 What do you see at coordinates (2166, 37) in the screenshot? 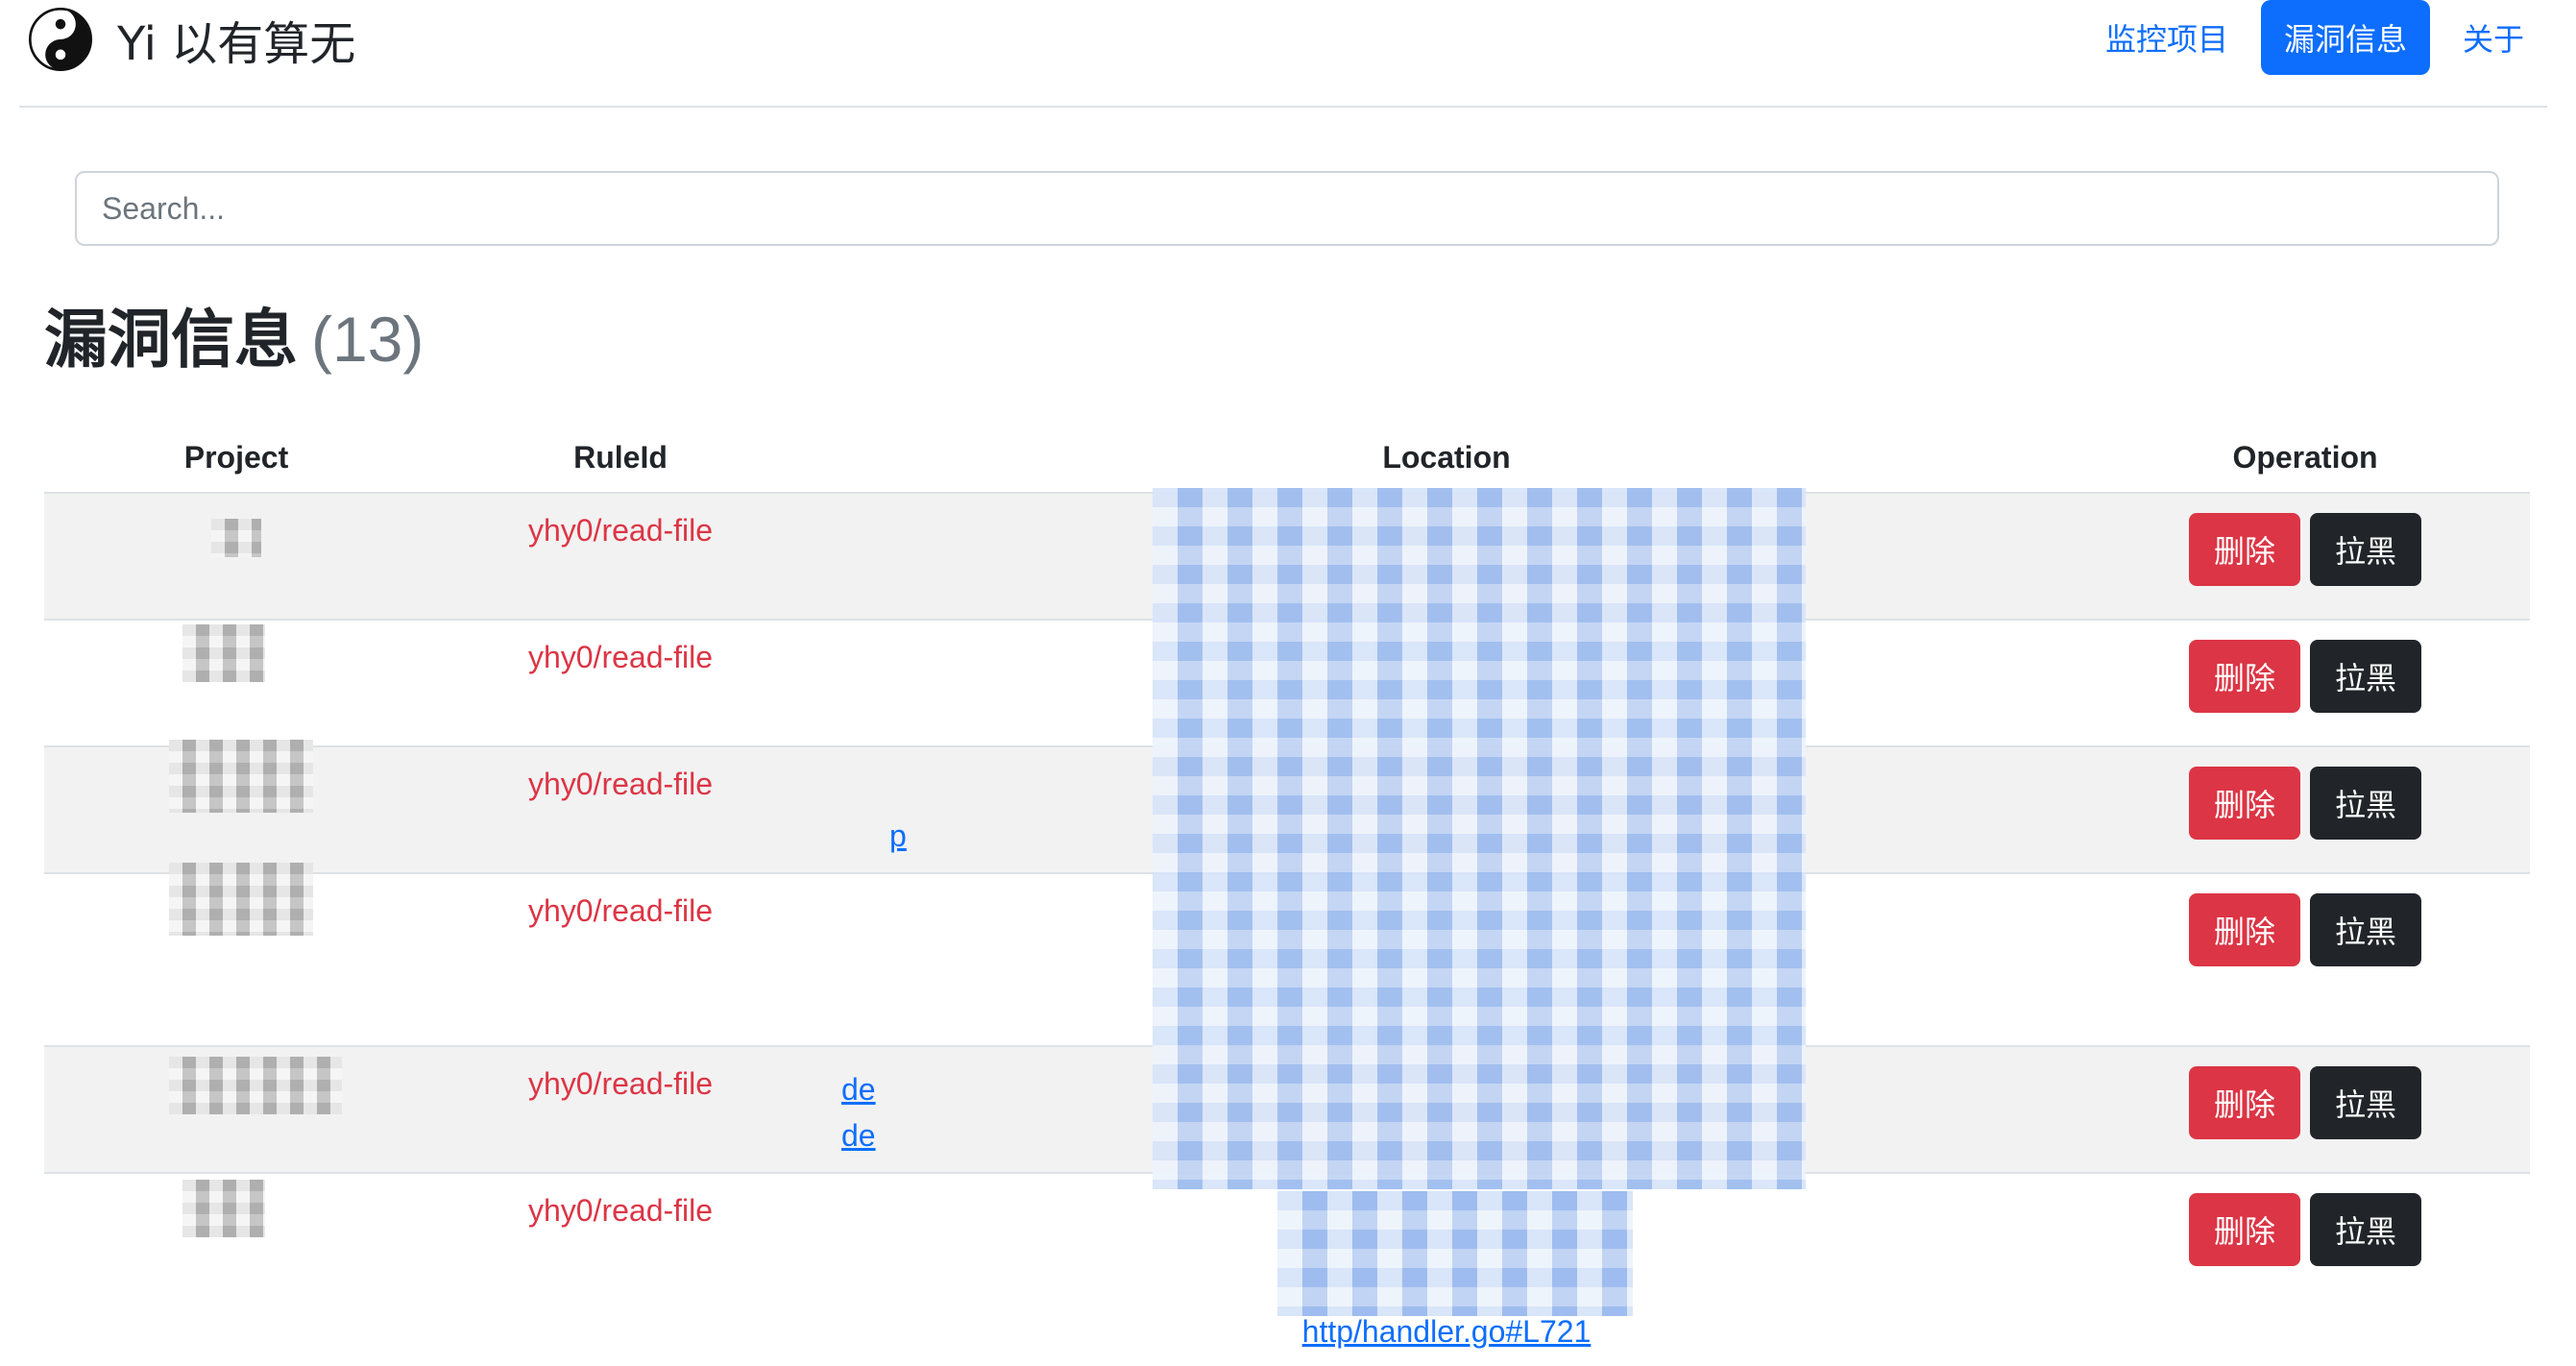
I see `nav-link-projects: 监控项目` at bounding box center [2166, 37].